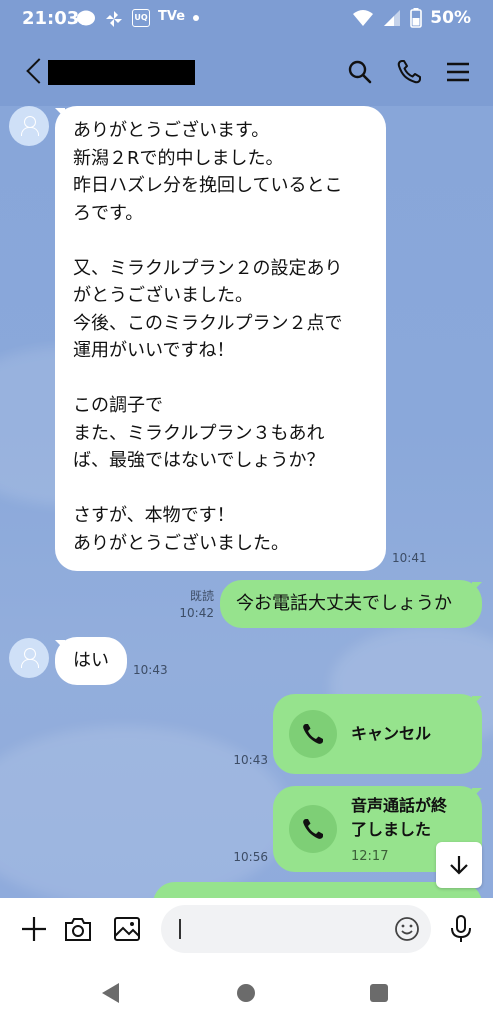 The height and width of the screenshot is (1024, 493). What do you see at coordinates (208, 185) in the screenshot?
I see `message-line: 昨日ハズレ分を挽回しているとこ` at bounding box center [208, 185].